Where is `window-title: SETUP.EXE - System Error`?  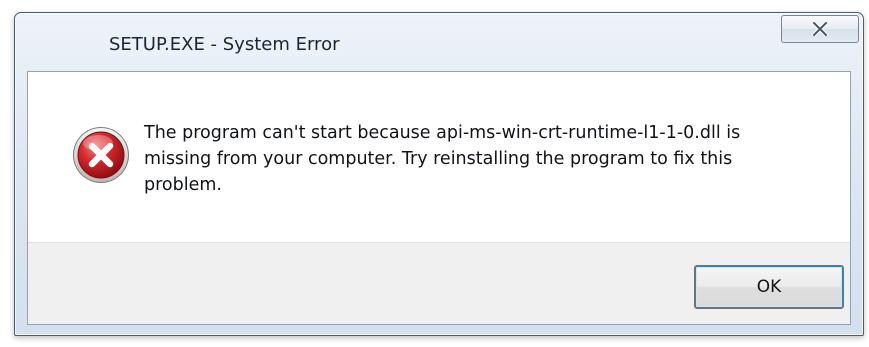 window-title: SETUP.EXE - System Error is located at coordinates (225, 45).